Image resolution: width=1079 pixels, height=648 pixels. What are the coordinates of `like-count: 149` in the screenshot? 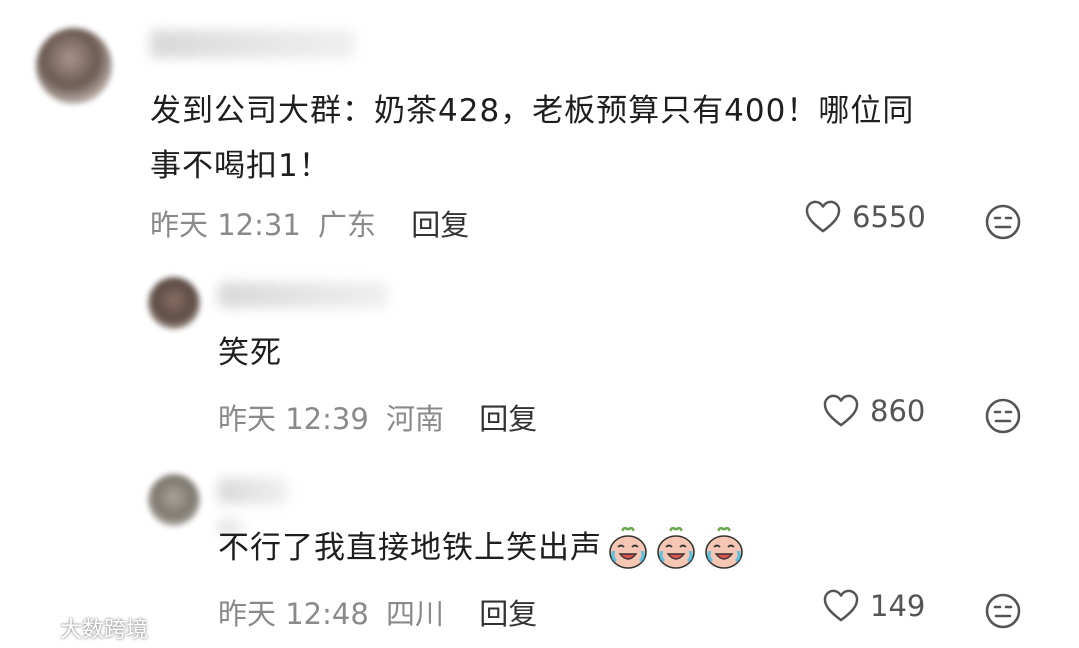 It's located at (898, 606).